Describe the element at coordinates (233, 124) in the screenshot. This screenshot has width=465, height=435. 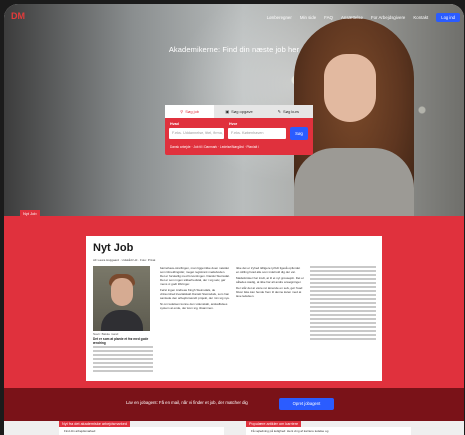
I see `where-label: Hvor` at that location.